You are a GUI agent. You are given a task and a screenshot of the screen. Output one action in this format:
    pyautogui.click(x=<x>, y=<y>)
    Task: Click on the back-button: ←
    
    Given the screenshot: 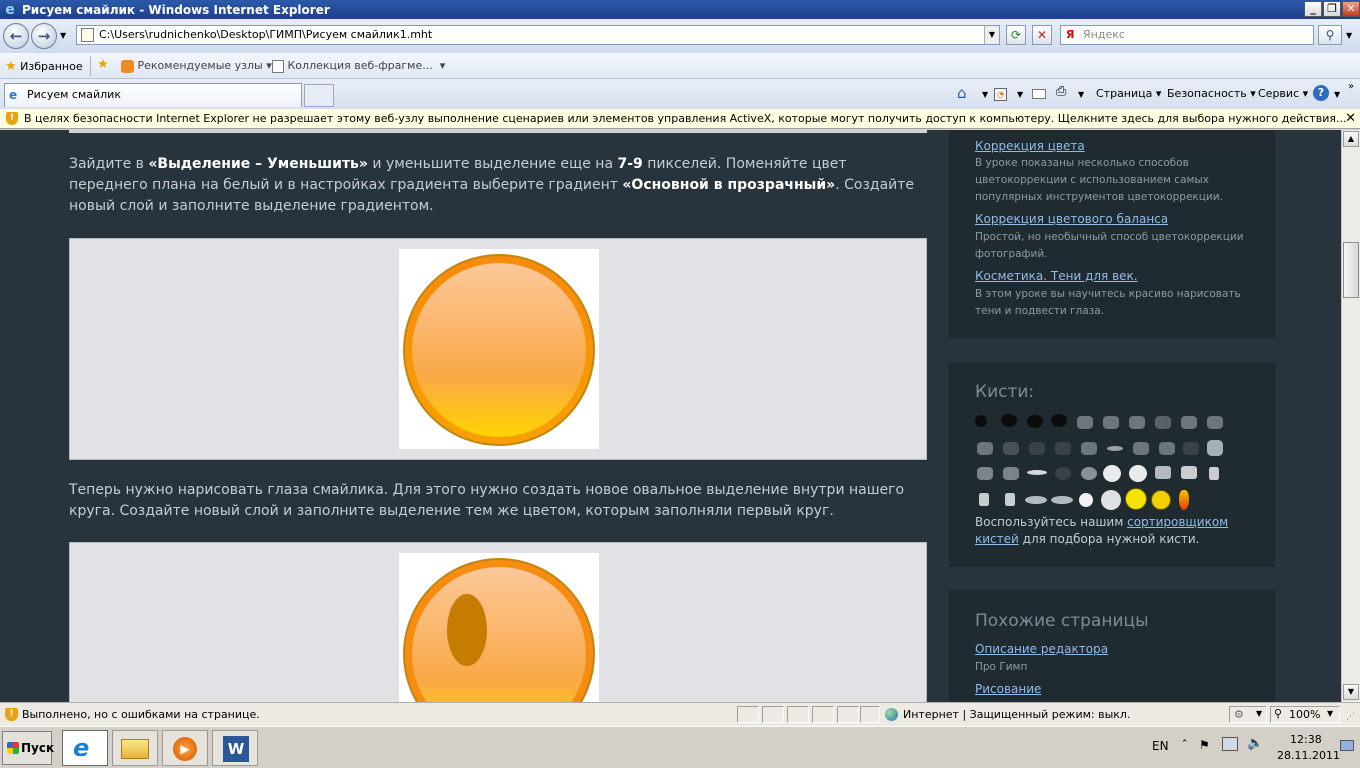 What is the action you would take?
    pyautogui.click(x=16, y=36)
    